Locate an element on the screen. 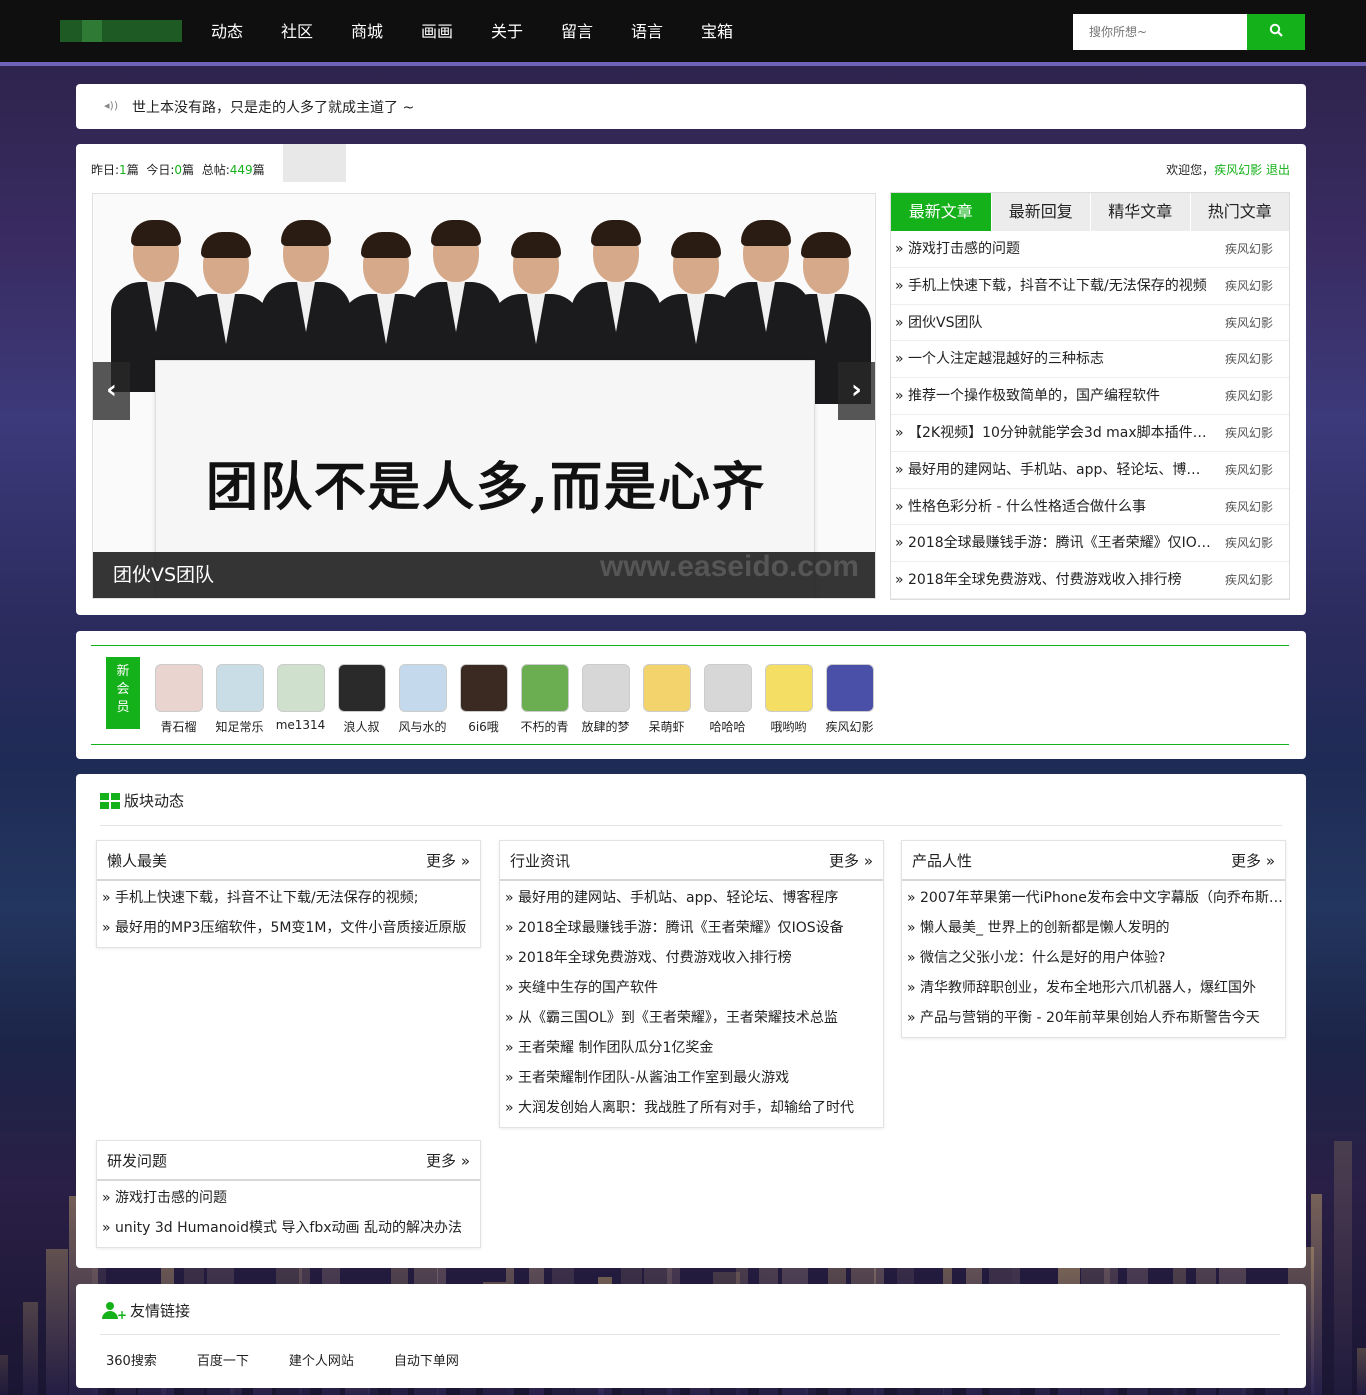 The width and height of the screenshot is (1366, 1395). nav-item-shequ: 社区 is located at coordinates (297, 33).